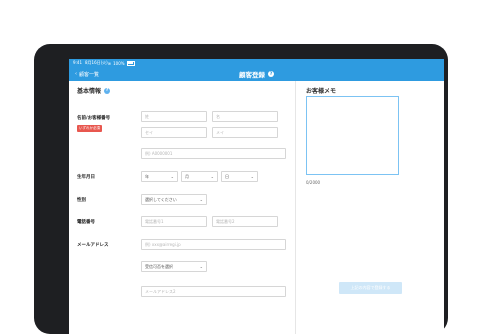 The width and height of the screenshot is (480, 334). What do you see at coordinates (174, 266) in the screenshot?
I see `email-consent-select: 受信可否を選択 ⌄` at bounding box center [174, 266].